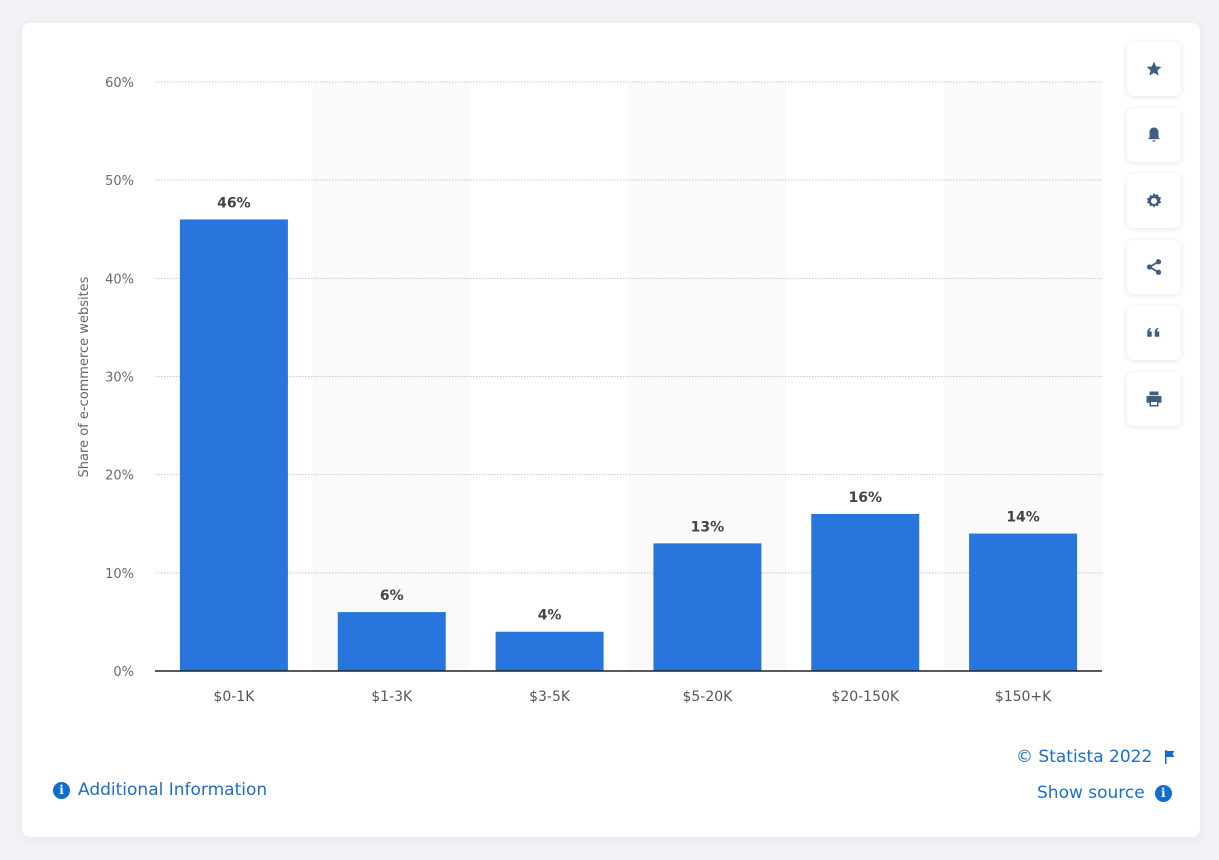  I want to click on y-tick-label: 10%, so click(119, 574).